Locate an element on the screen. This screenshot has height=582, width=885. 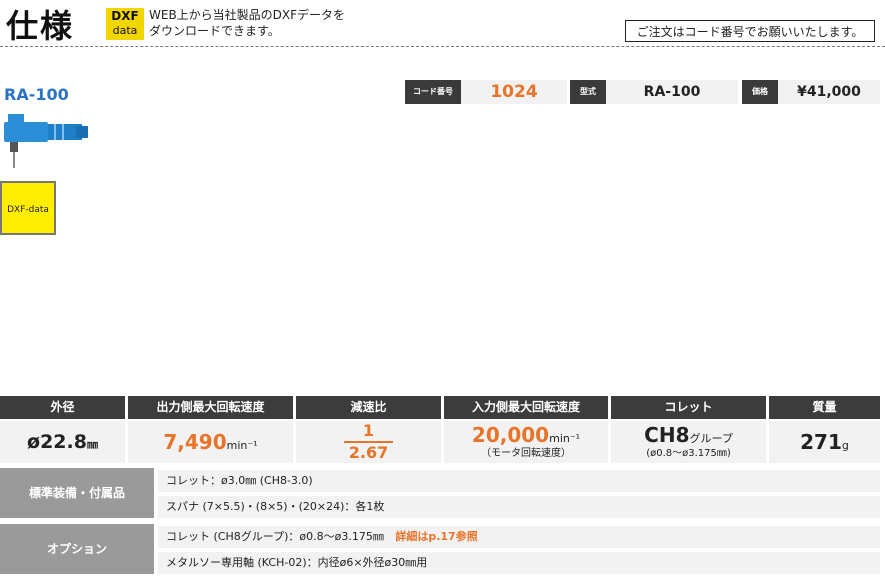
outer-diameter-value: ø22.8 is located at coordinates (57, 442).